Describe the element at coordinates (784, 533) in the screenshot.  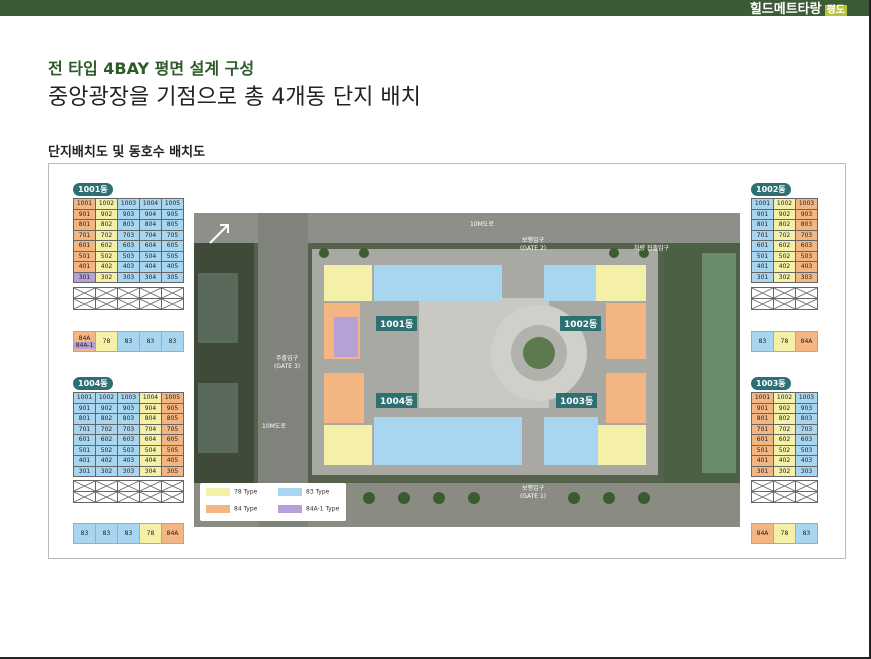
I see `type-row-1003: 84A 78 83` at that location.